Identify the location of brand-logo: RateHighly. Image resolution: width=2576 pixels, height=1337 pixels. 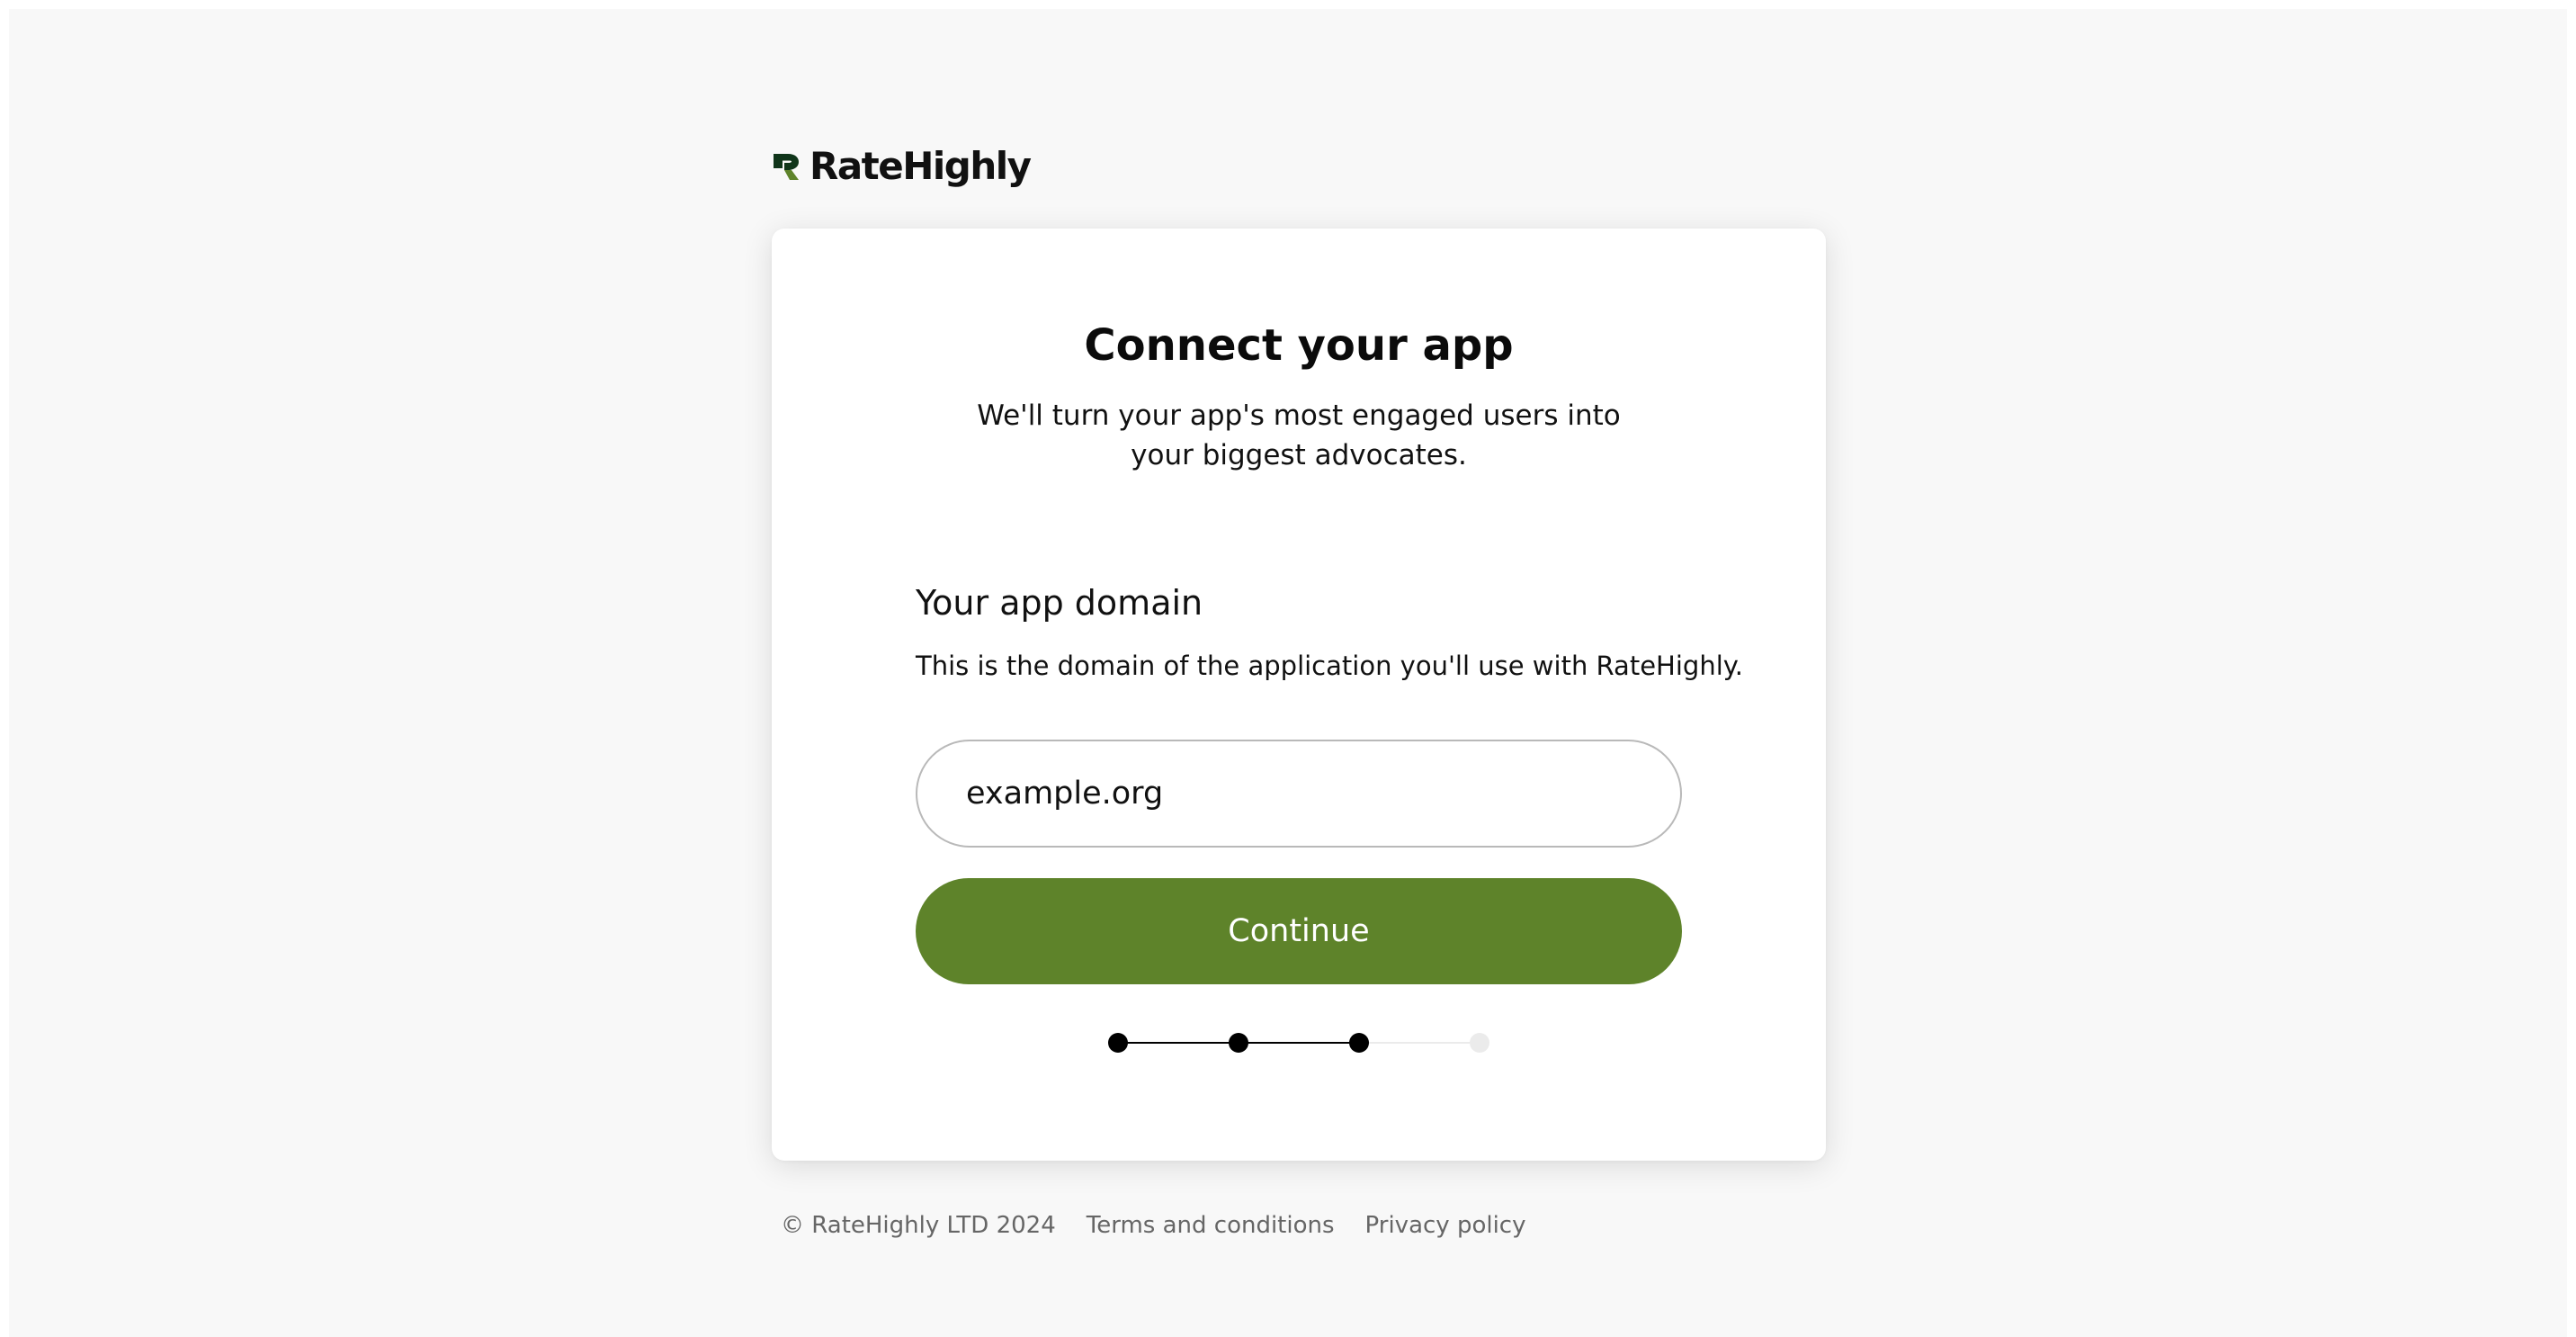
(902, 166).